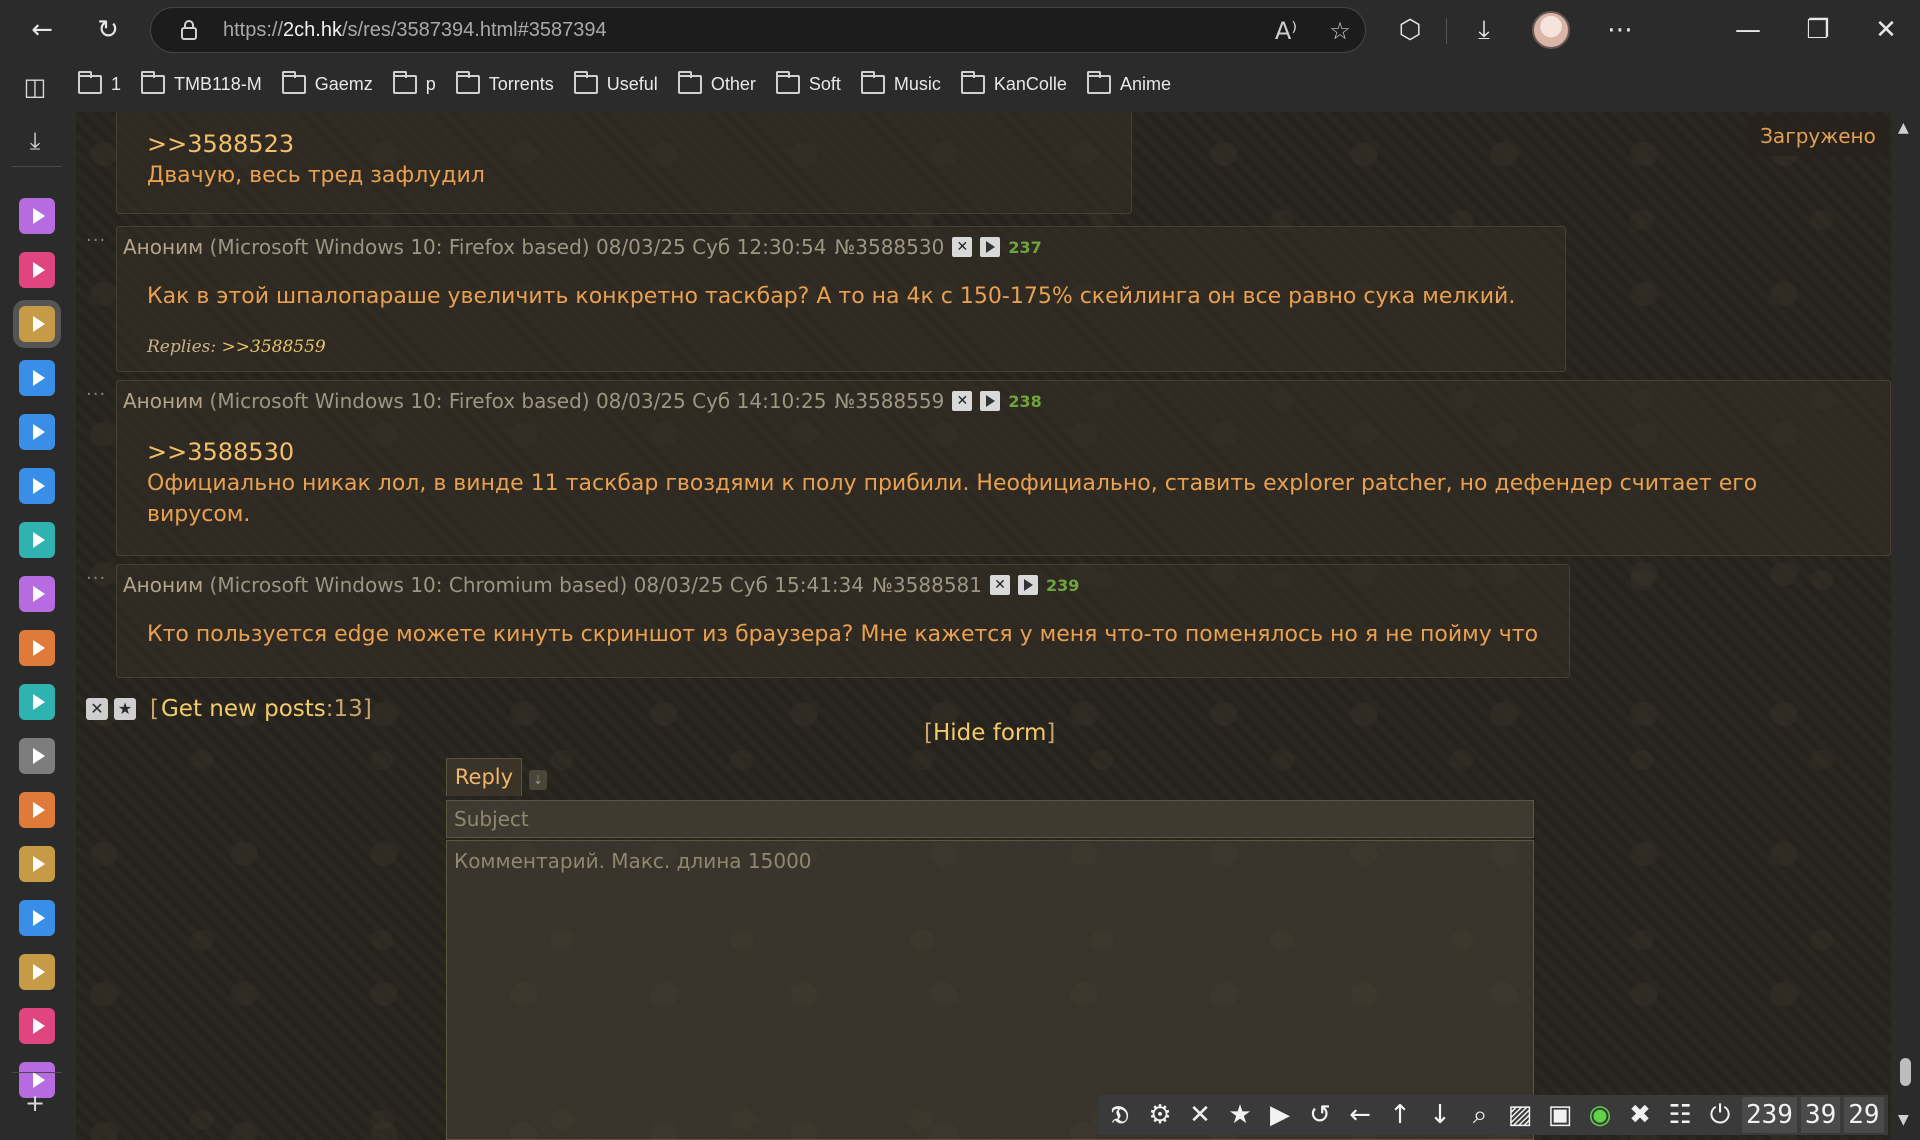 The height and width of the screenshot is (1140, 1920). What do you see at coordinates (1886, 30) in the screenshot?
I see `close-window-icon: ✕` at bounding box center [1886, 30].